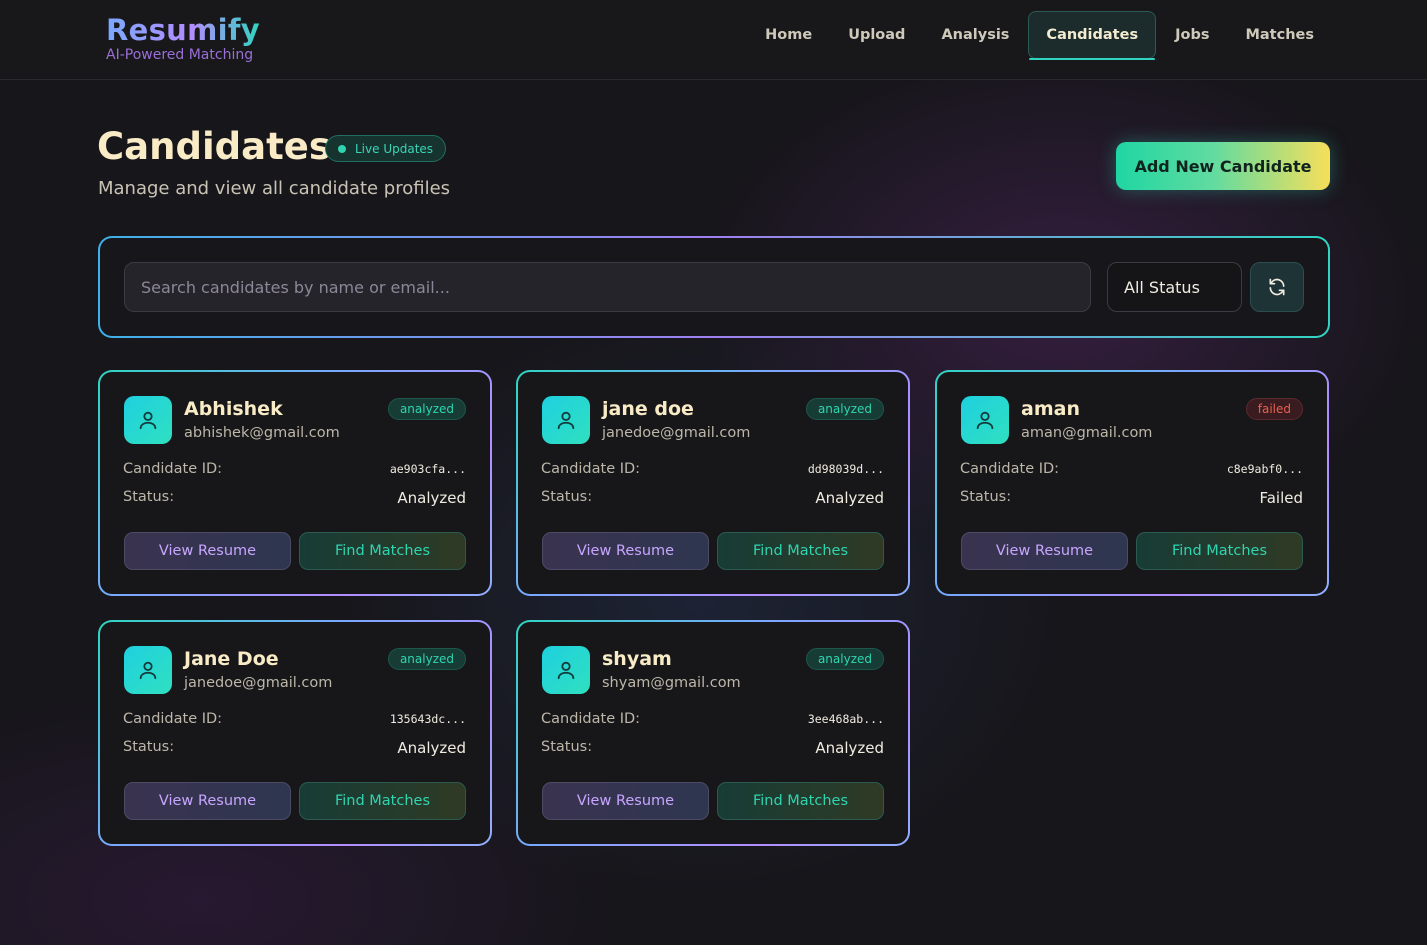 The width and height of the screenshot is (1427, 945). What do you see at coordinates (262, 433) in the screenshot?
I see `candidate-email: abhishek@gmail.com` at bounding box center [262, 433].